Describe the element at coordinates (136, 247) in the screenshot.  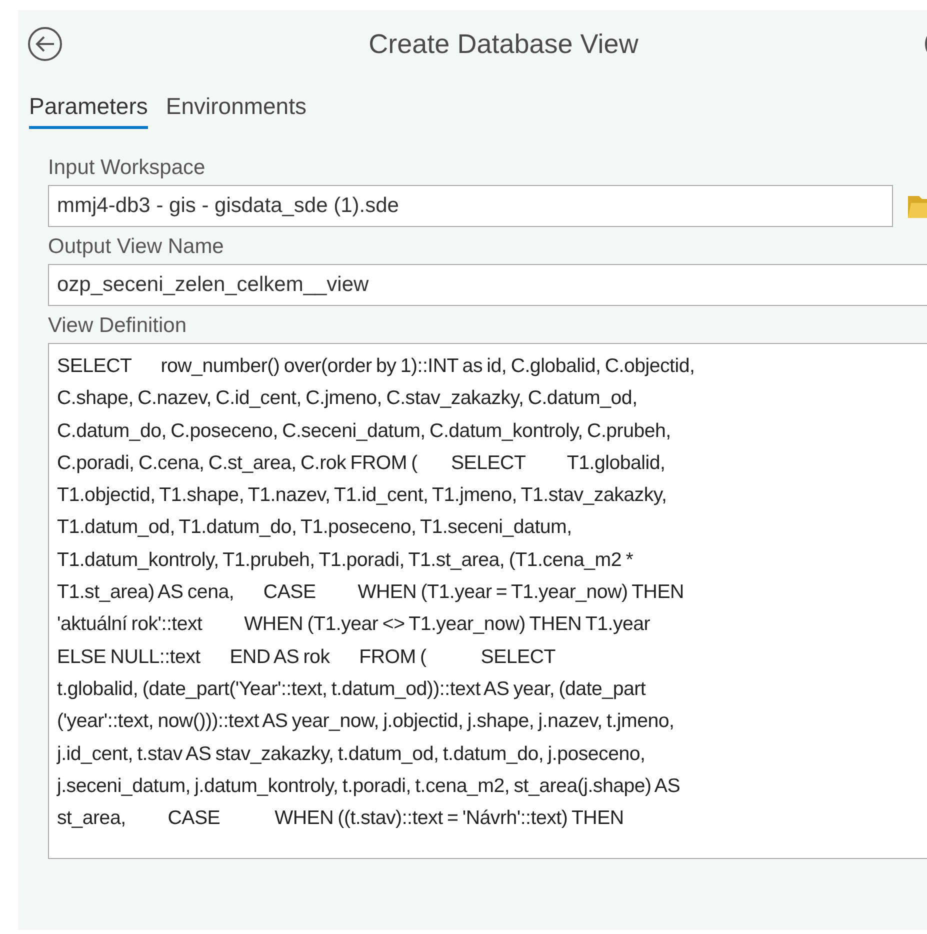
I see `field-label: Output View Name` at that location.